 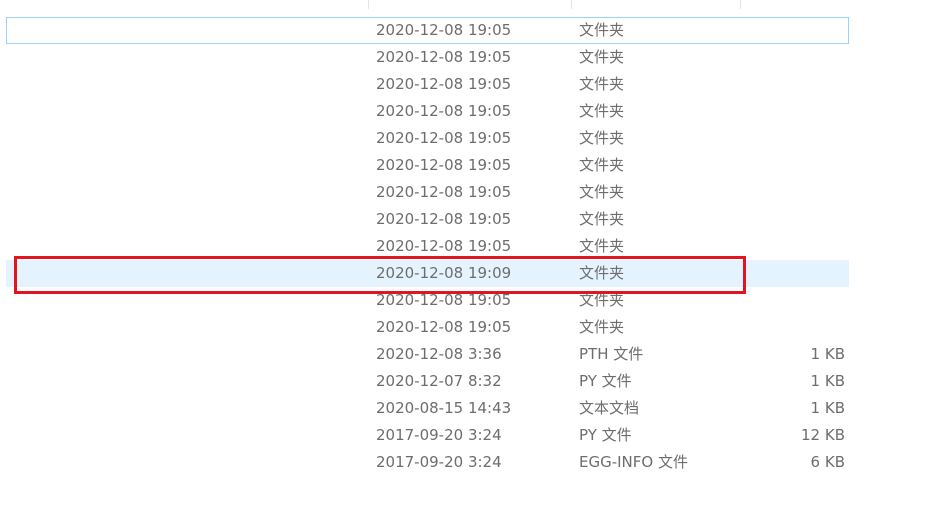 What do you see at coordinates (611, 354) in the screenshot?
I see `file-type: PTH 文件` at bounding box center [611, 354].